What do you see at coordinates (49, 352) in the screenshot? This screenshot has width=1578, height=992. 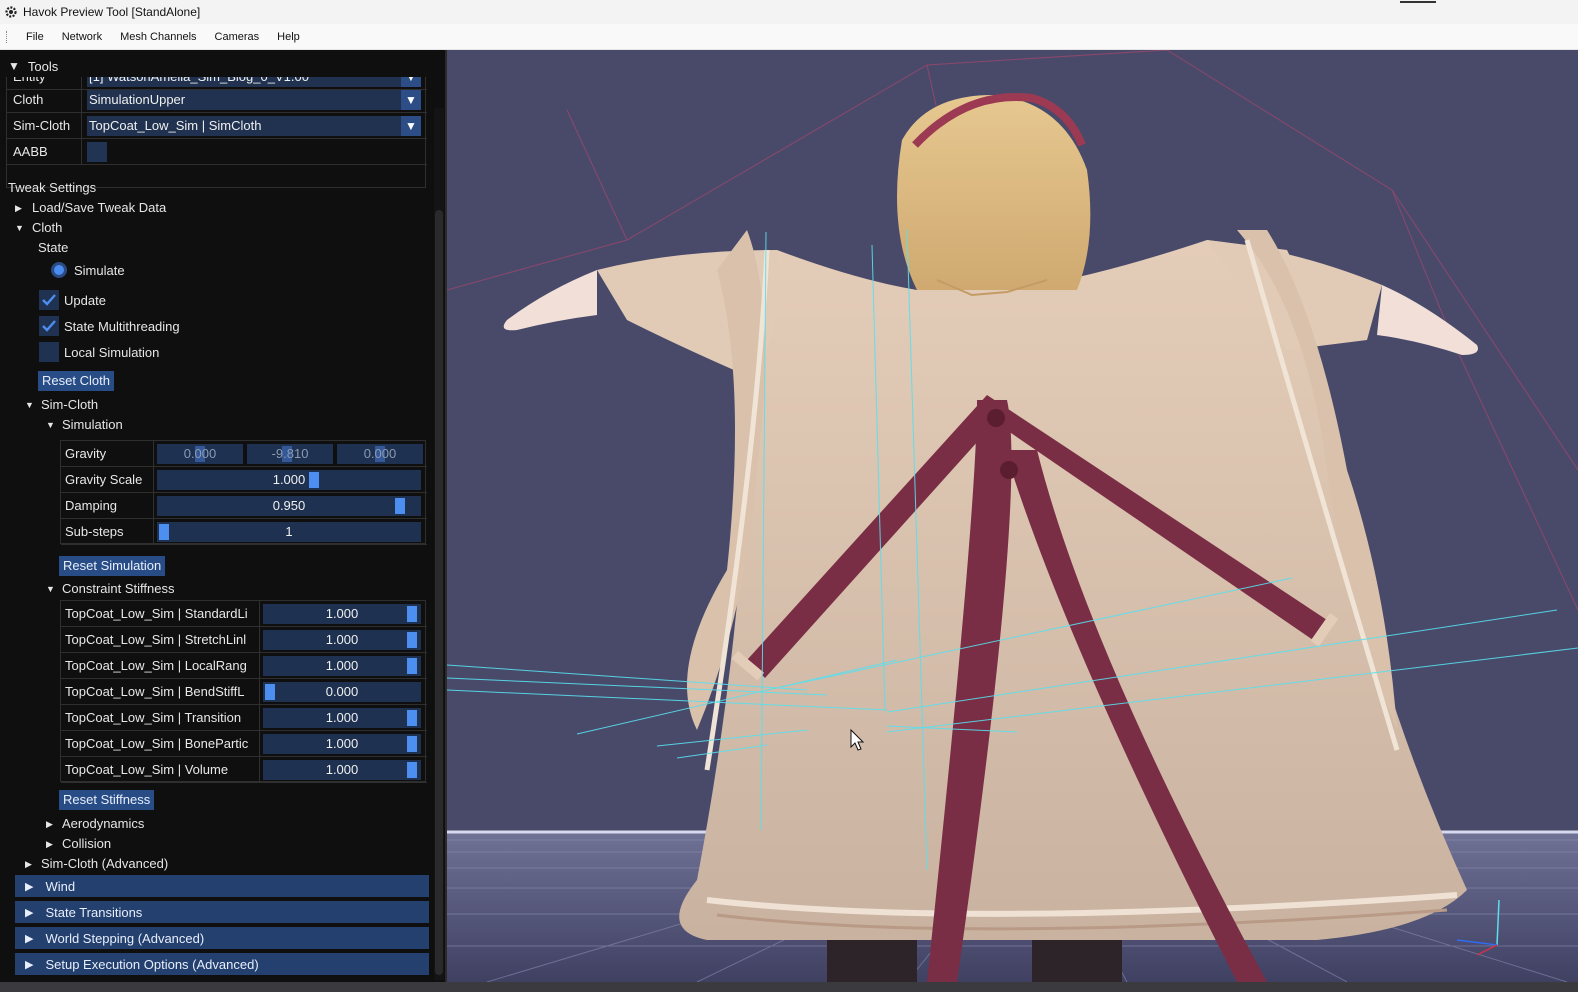 I see `local-simulation-checkbox` at bounding box center [49, 352].